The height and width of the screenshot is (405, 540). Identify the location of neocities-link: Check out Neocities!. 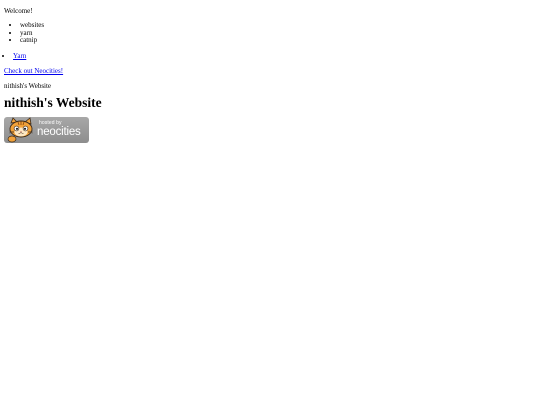
(272, 71).